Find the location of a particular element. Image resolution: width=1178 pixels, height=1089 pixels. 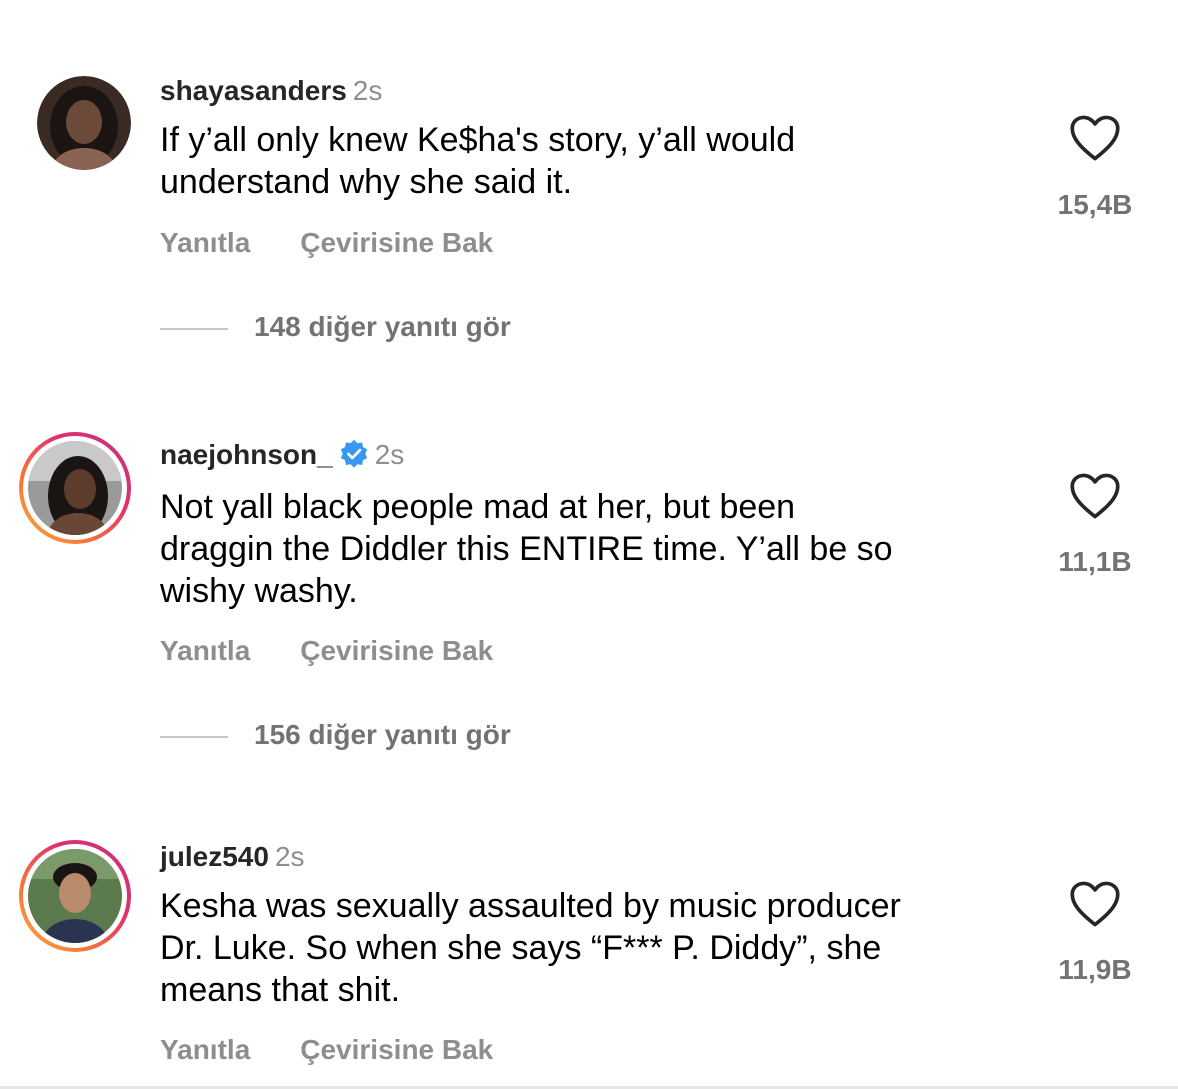

timestamp: 2s is located at coordinates (289, 856).